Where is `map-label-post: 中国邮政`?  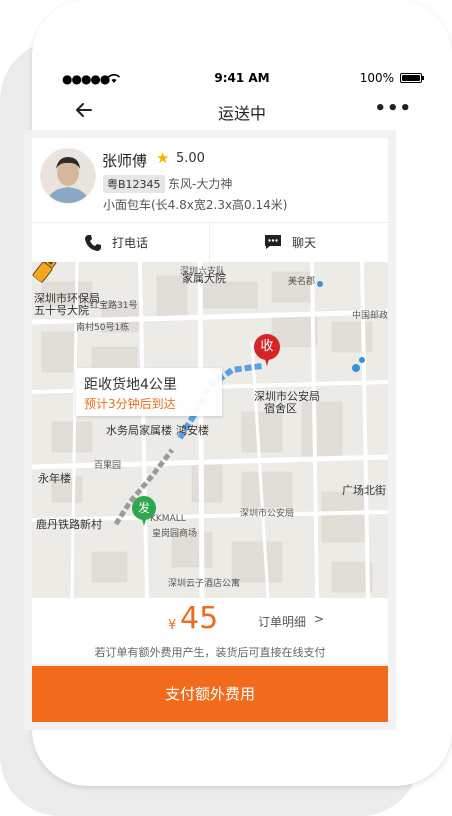
map-label-post: 中国邮政 is located at coordinates (370, 316).